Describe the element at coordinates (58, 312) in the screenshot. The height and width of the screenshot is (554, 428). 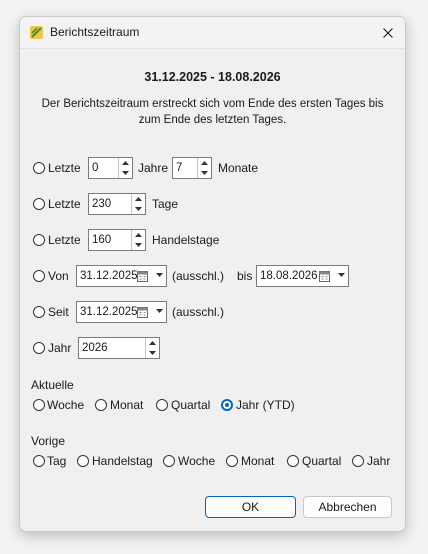
I see `label-since: Seit` at that location.